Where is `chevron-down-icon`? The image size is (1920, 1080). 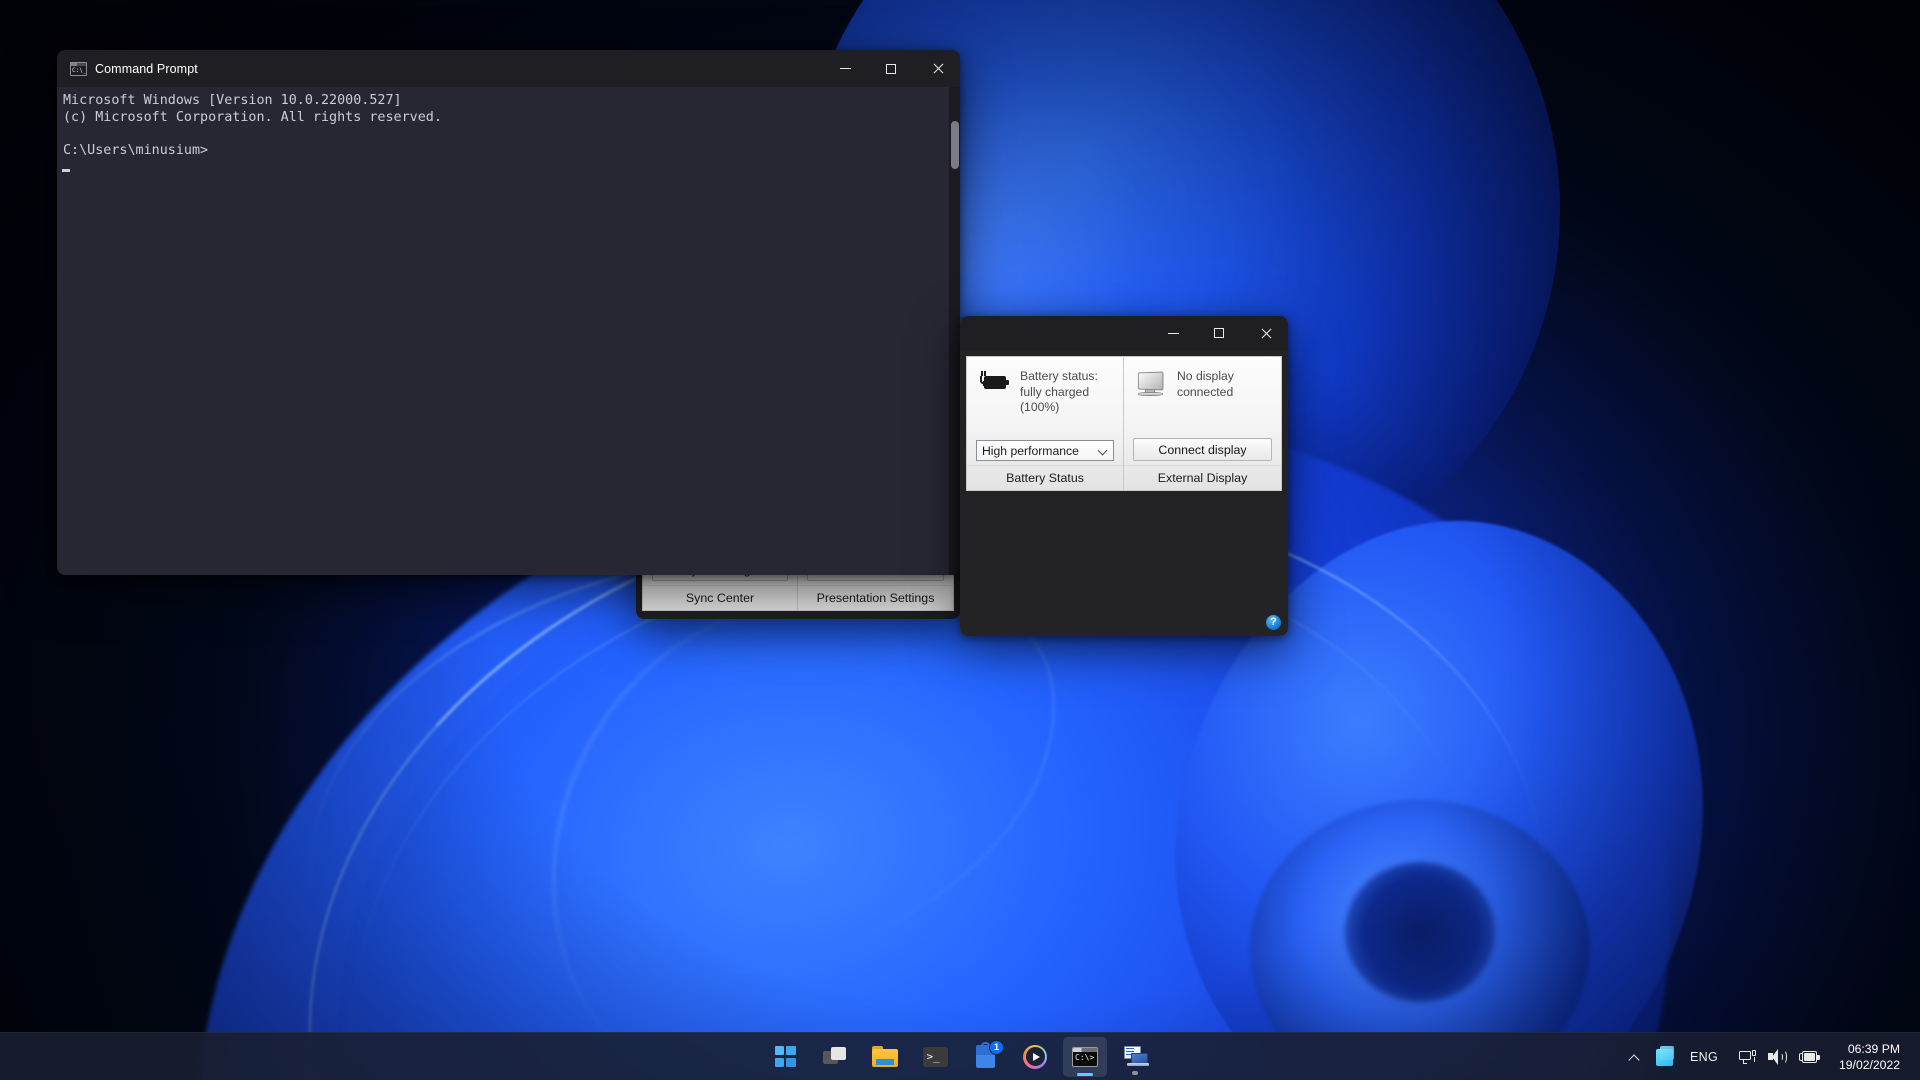
chevron-down-icon is located at coordinates (1102, 450).